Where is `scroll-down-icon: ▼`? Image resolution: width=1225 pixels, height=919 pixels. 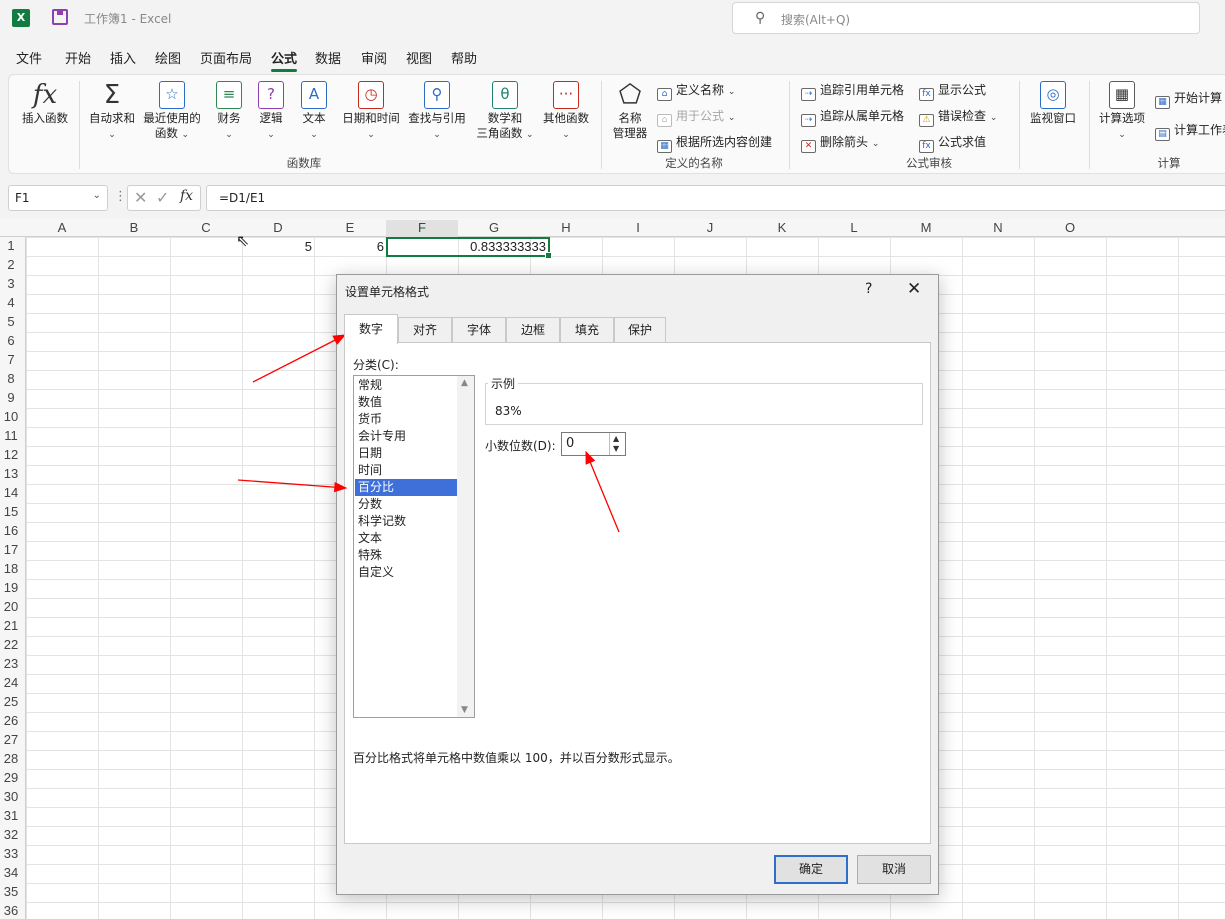 scroll-down-icon: ▼ is located at coordinates (464, 710).